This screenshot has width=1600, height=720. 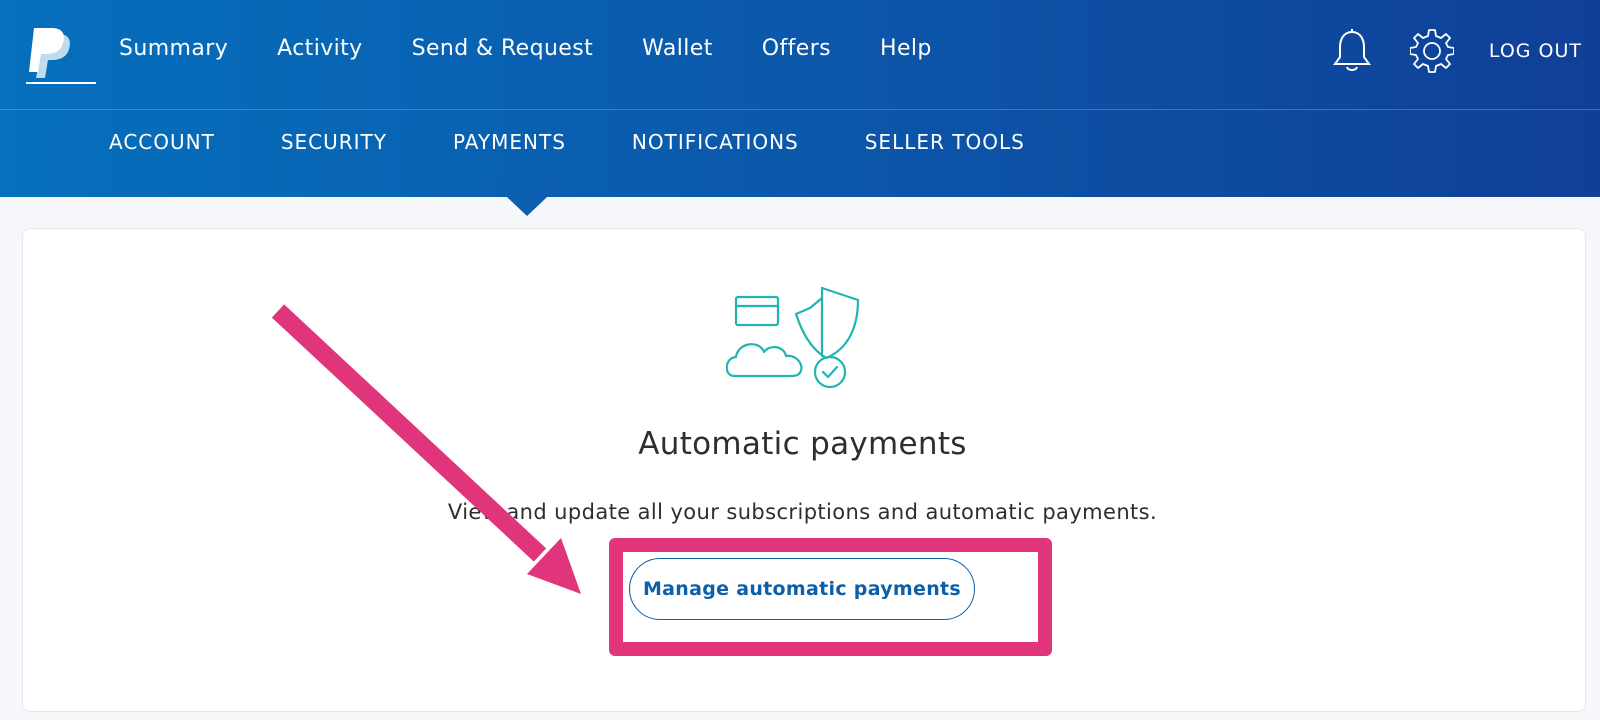 What do you see at coordinates (793, 337) in the screenshot?
I see `cloud-card-shield-icon` at bounding box center [793, 337].